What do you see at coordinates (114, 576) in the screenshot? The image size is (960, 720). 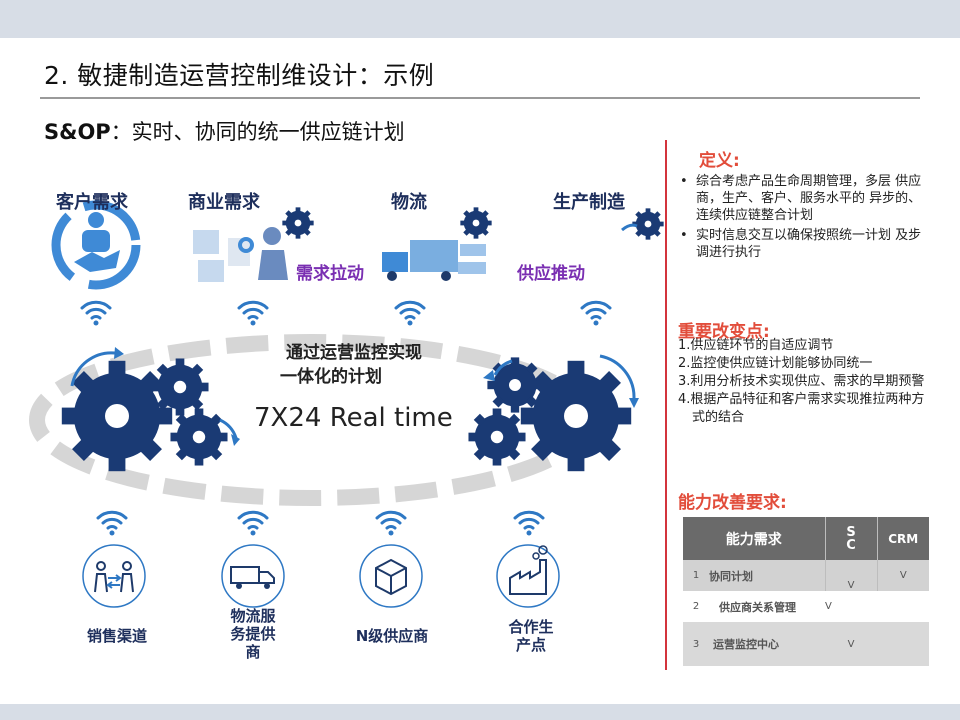 I see `people-exchange-icon` at bounding box center [114, 576].